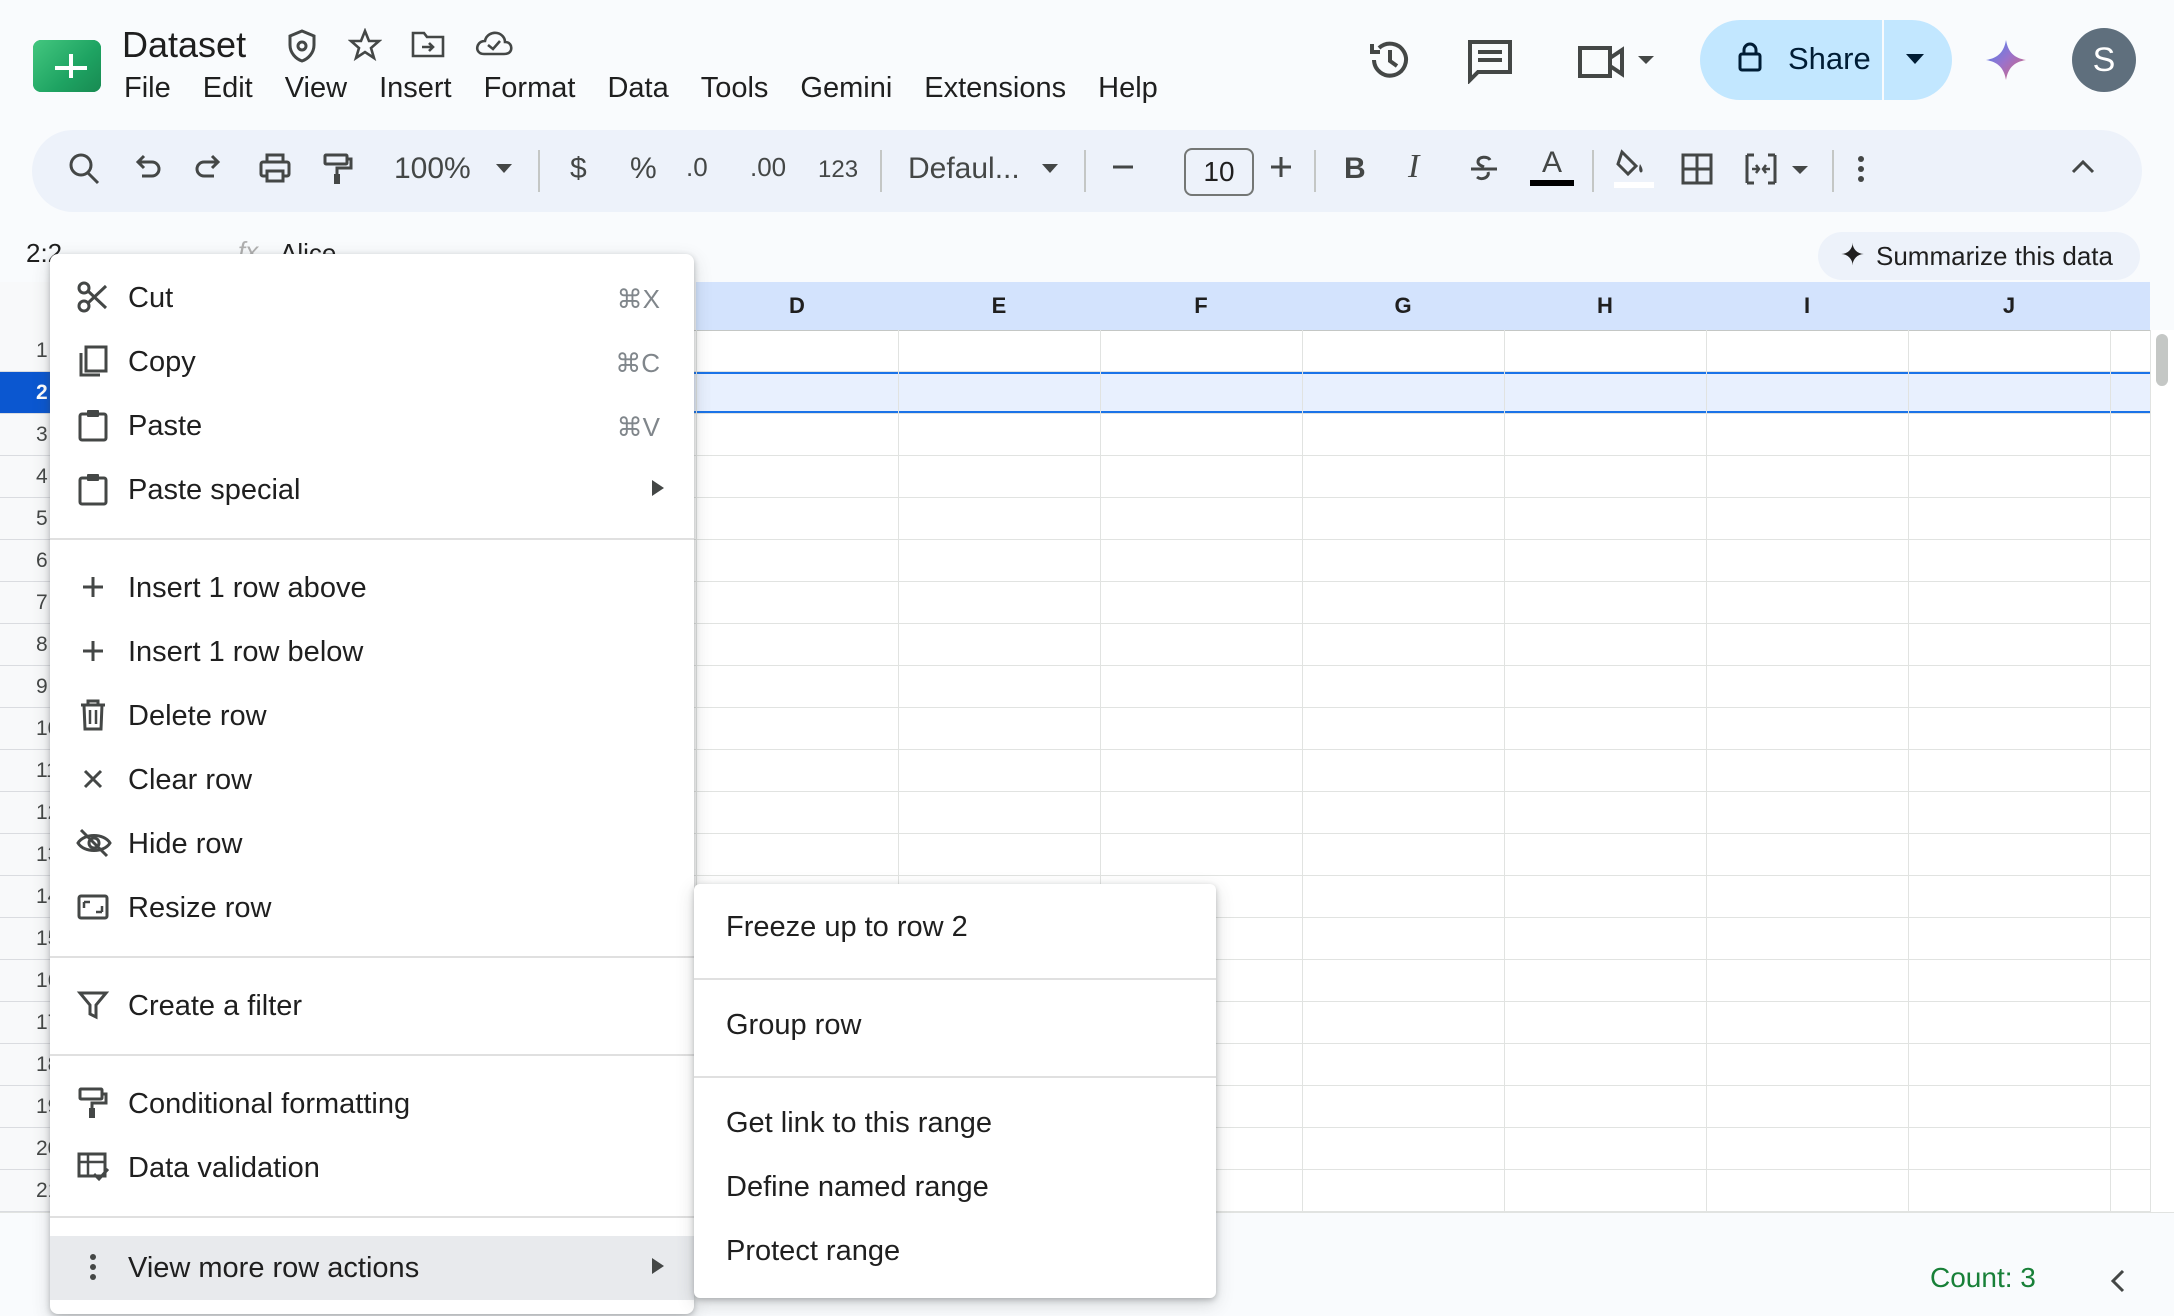 The height and width of the screenshot is (1316, 2174). Describe the element at coordinates (432, 169) in the screenshot. I see `zoom-select: 100%` at that location.